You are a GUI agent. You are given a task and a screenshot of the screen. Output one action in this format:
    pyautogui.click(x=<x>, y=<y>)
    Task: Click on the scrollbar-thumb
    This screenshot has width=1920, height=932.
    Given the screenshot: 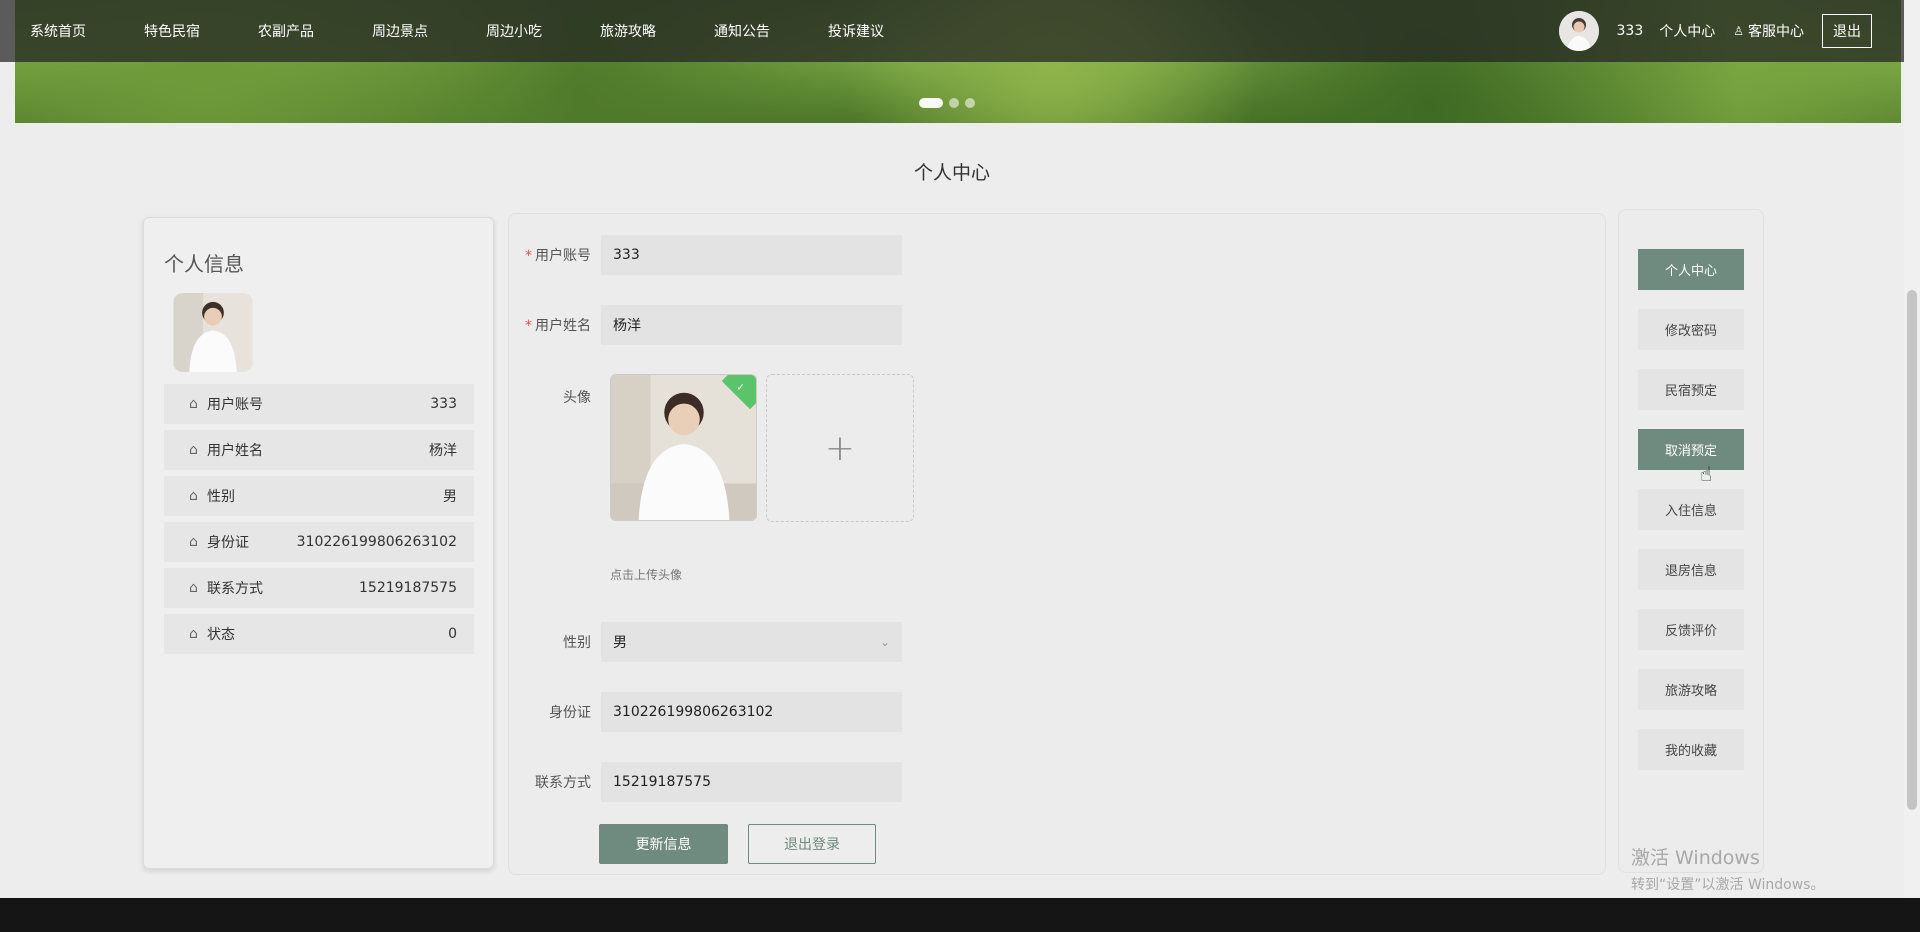 What is the action you would take?
    pyautogui.click(x=1912, y=550)
    